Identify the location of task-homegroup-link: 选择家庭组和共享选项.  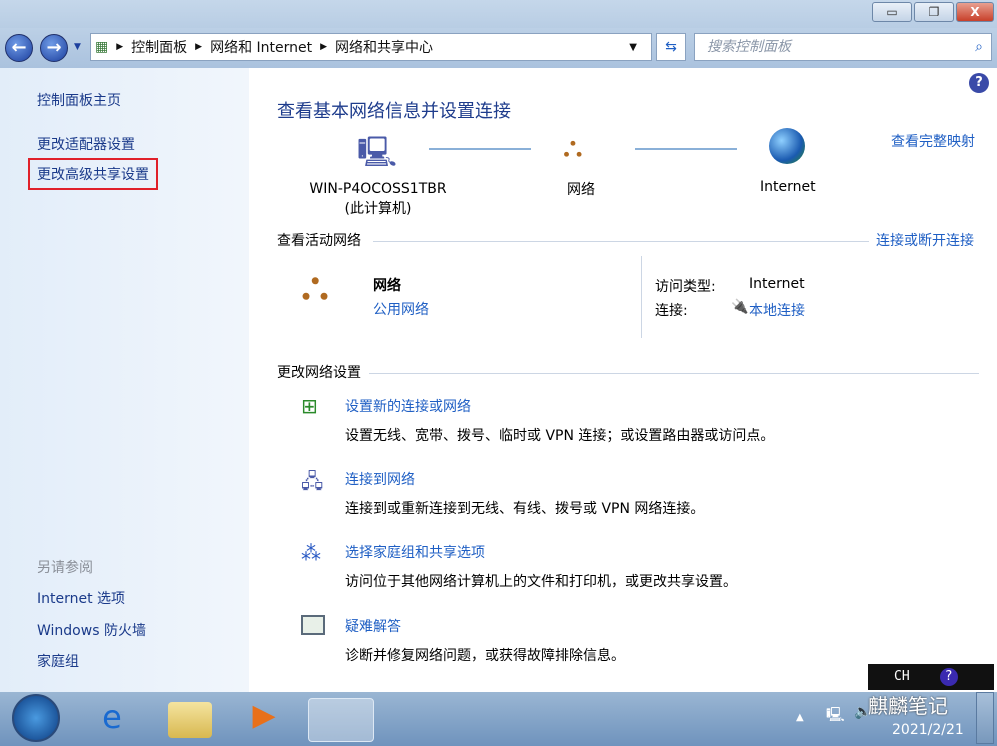
(415, 552).